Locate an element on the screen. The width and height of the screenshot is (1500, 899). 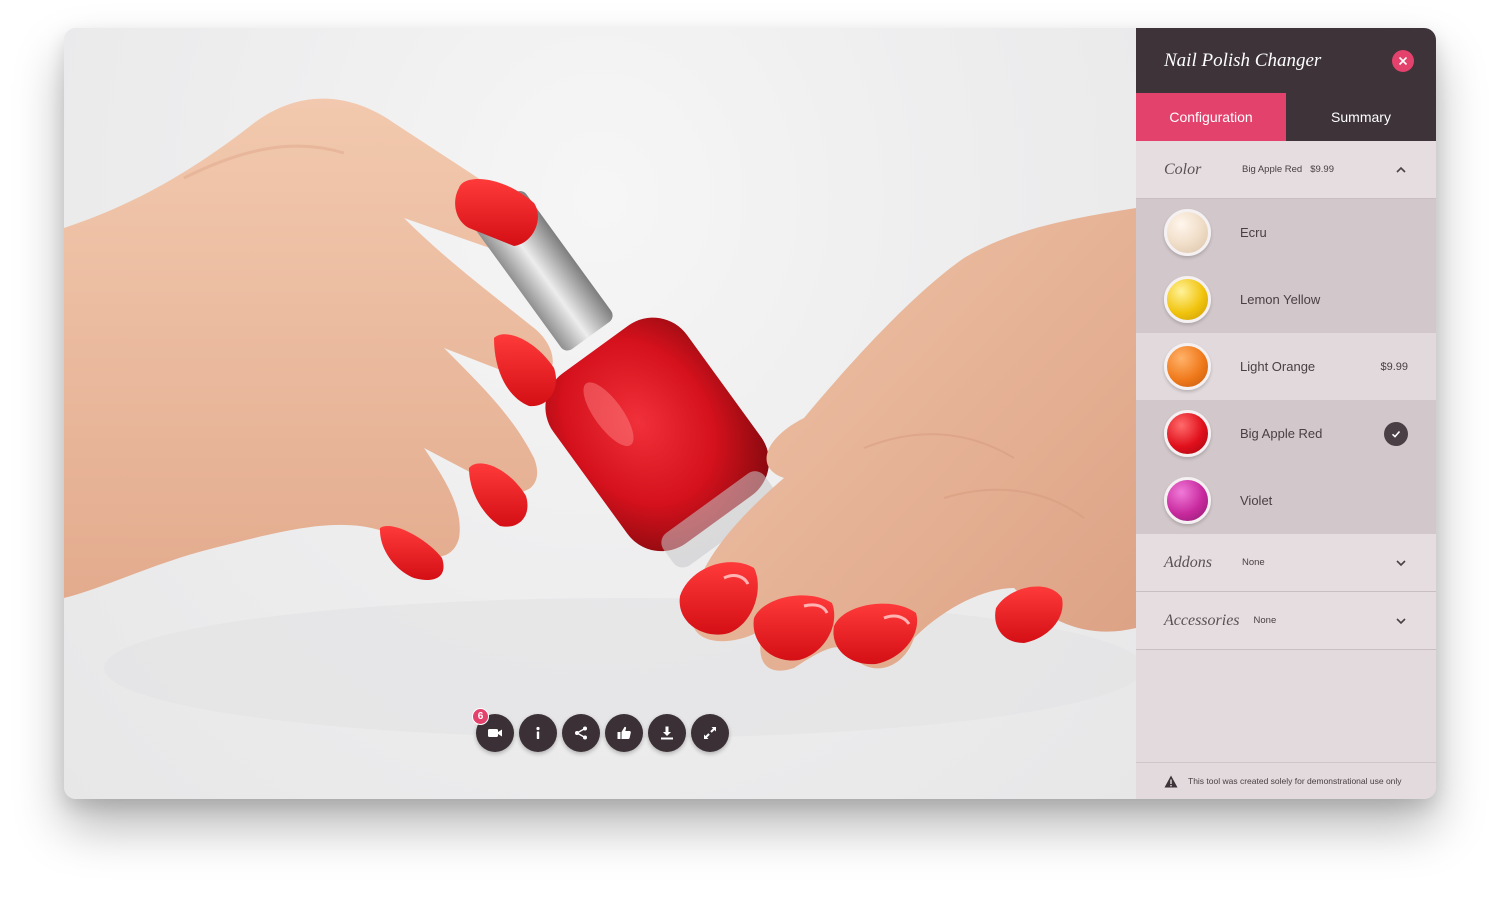
section-value: Big Apple Red is located at coordinates (1272, 169).